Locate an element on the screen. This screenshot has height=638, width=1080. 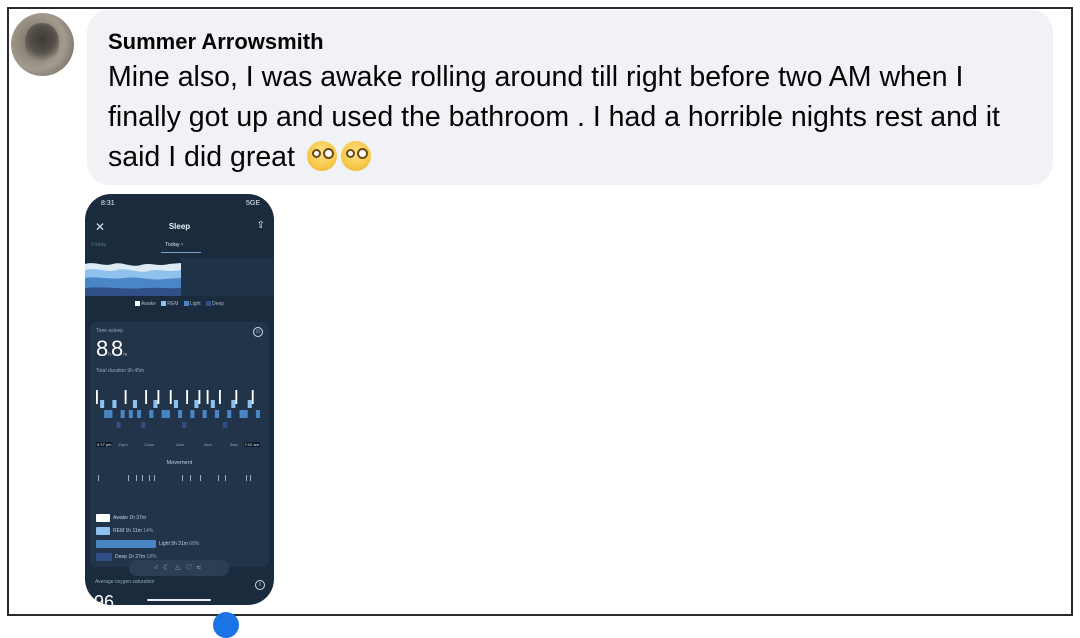
tab-underline is located at coordinates (181, 252).